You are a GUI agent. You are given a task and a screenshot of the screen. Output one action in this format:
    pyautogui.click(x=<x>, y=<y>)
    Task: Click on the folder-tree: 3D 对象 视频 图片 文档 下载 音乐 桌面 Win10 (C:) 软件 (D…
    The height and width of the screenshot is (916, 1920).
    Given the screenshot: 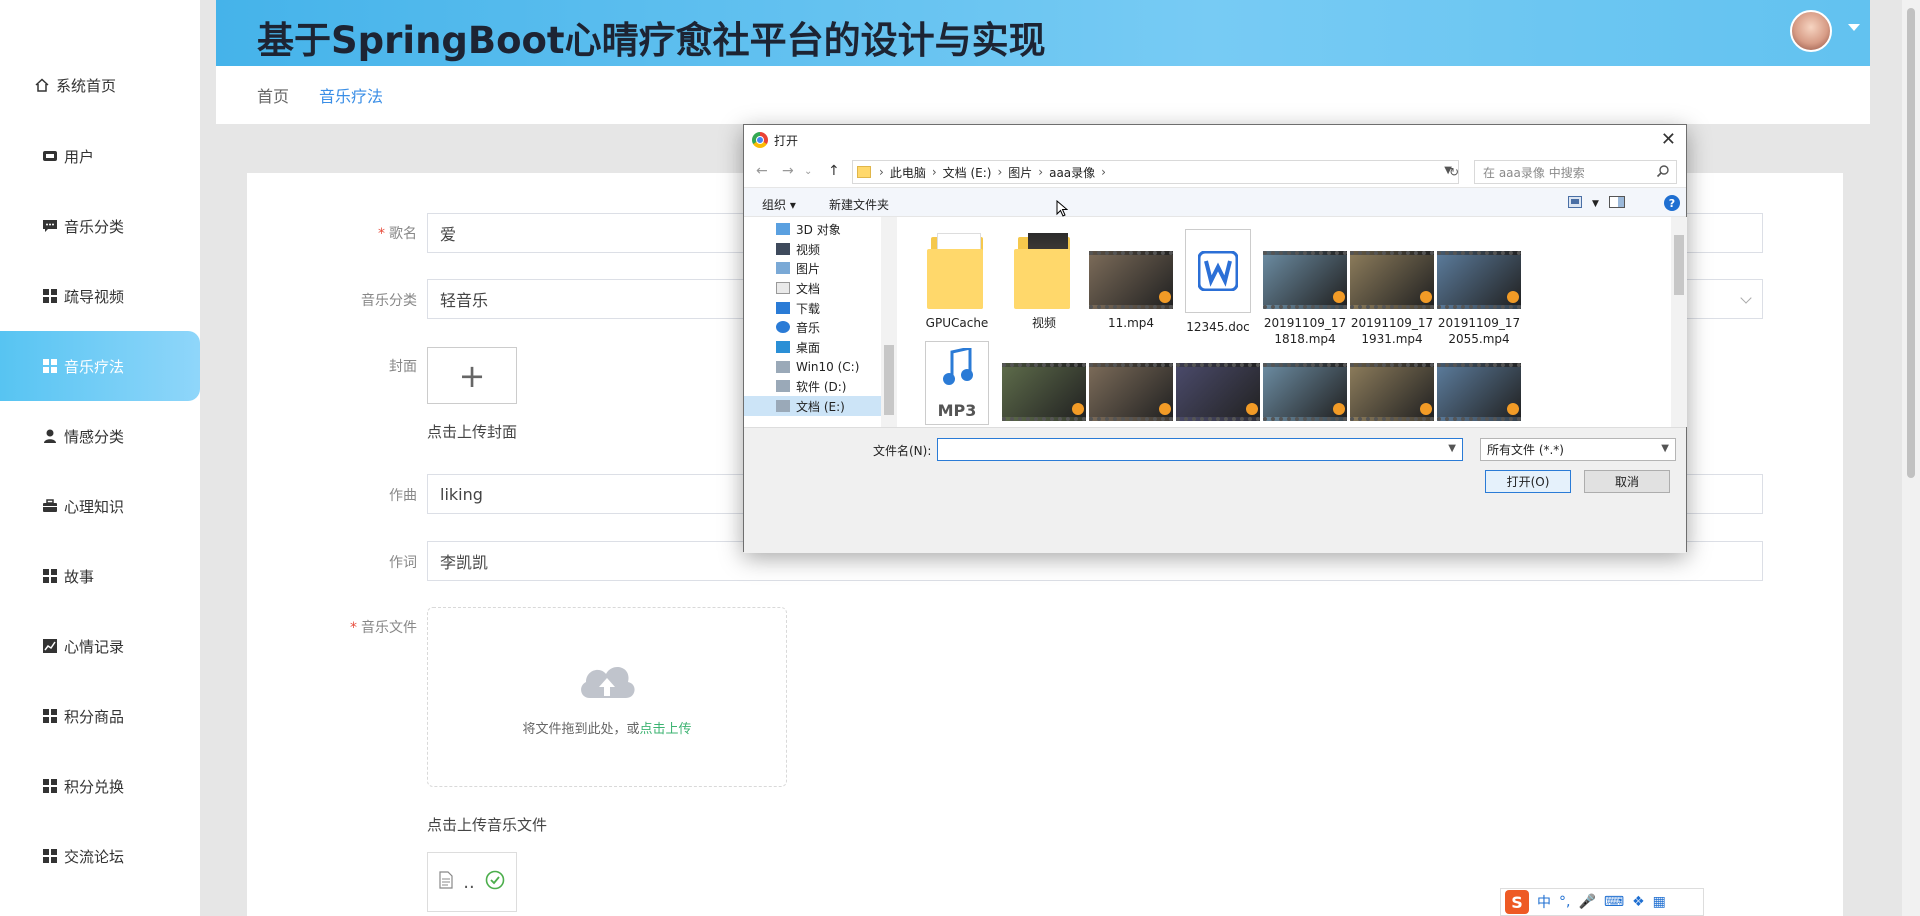 What is the action you would take?
    pyautogui.click(x=812, y=322)
    